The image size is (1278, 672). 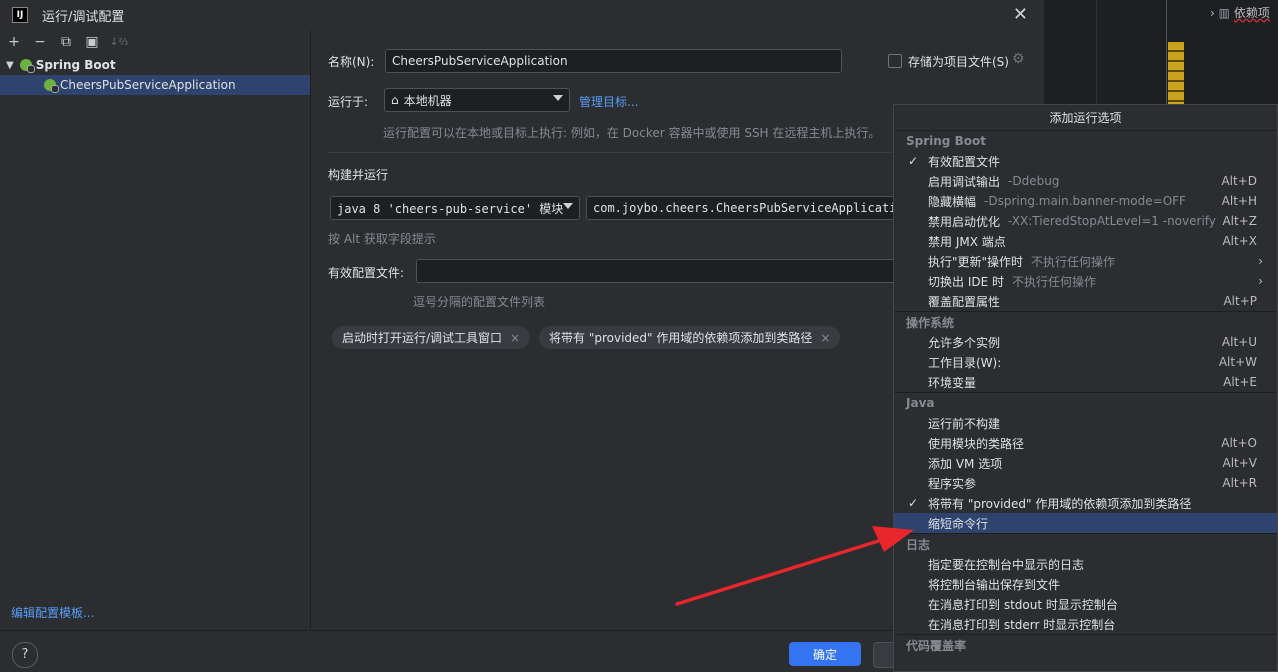 What do you see at coordinates (382, 239) in the screenshot?
I see `alt-hint: 按 Alt 获取字段提示` at bounding box center [382, 239].